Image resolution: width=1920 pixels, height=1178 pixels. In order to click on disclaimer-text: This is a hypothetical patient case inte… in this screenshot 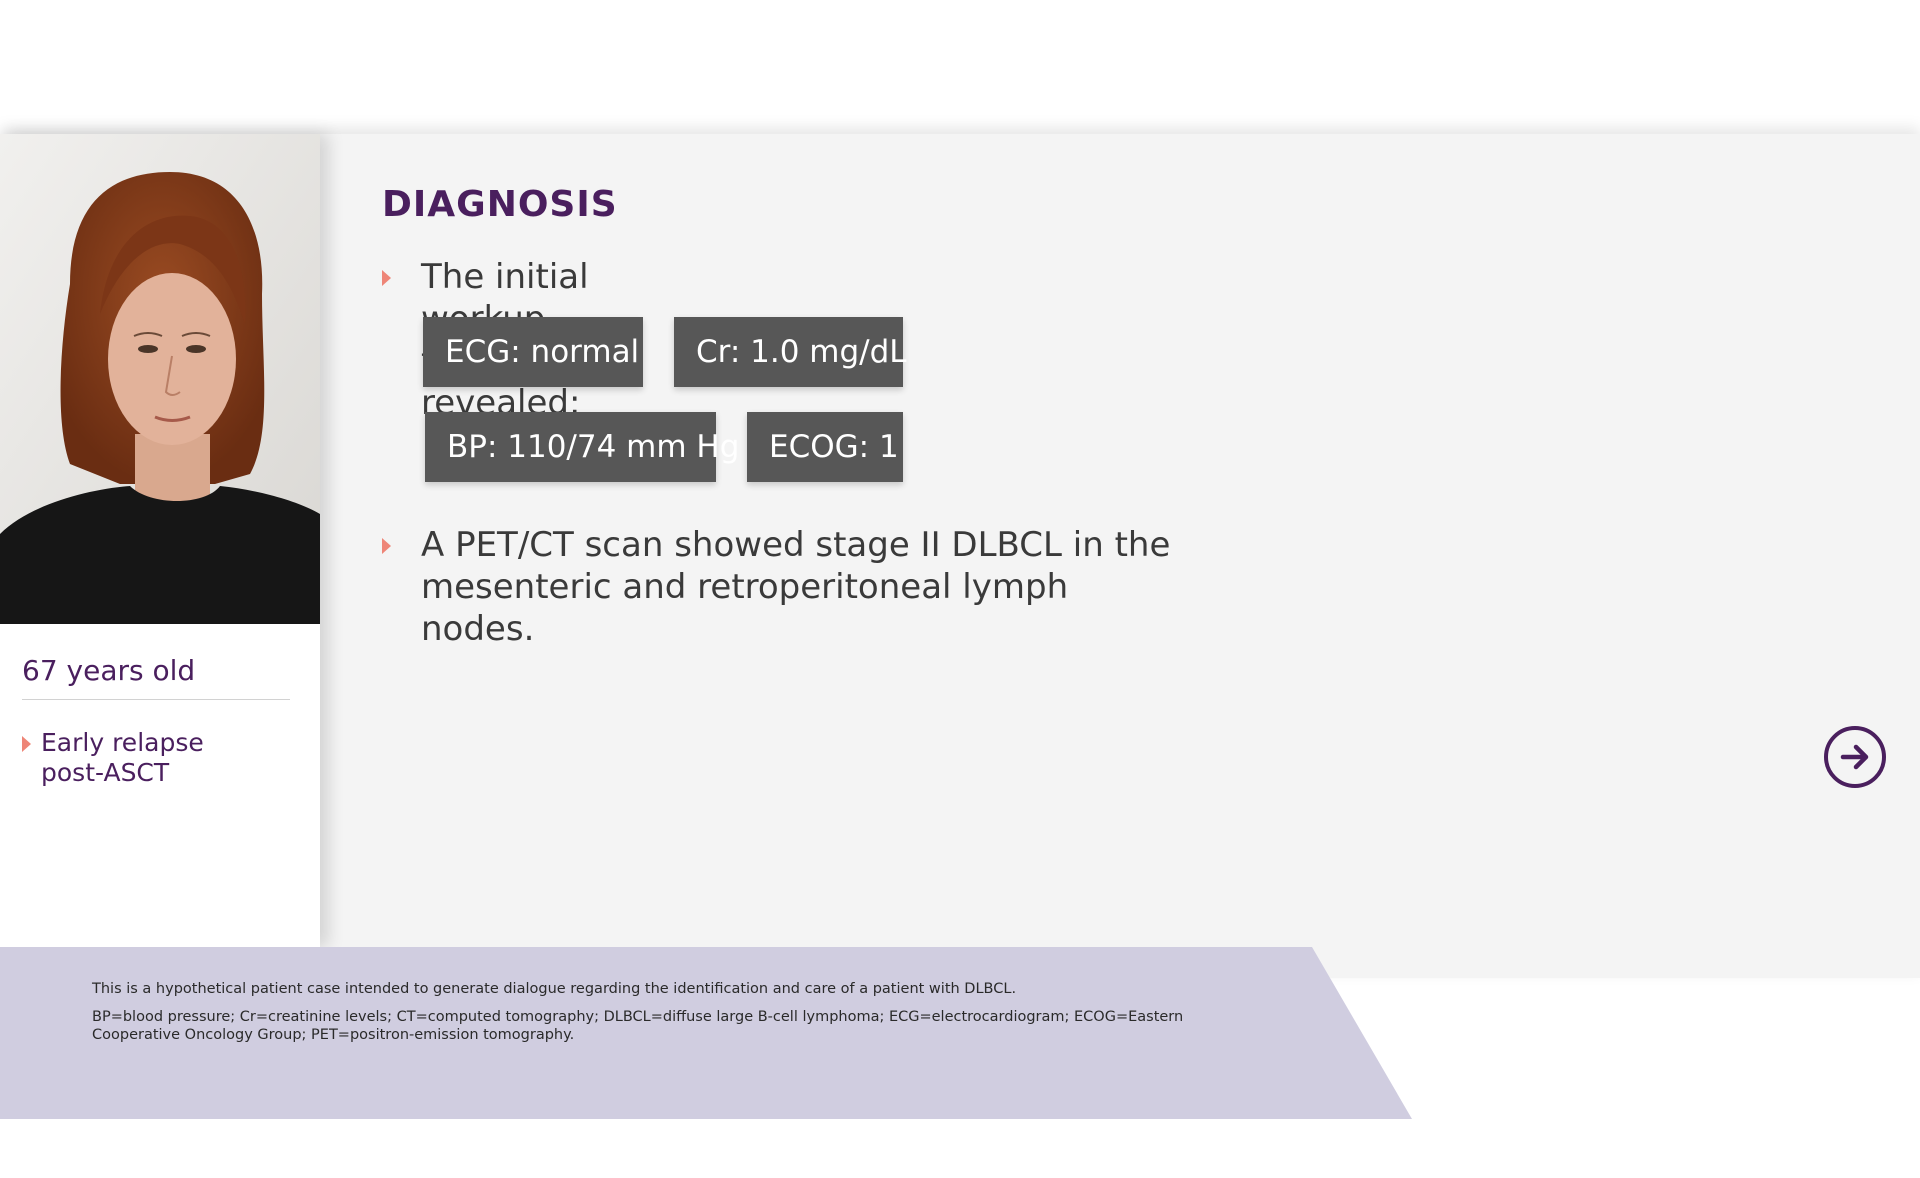, I will do `click(554, 989)`.